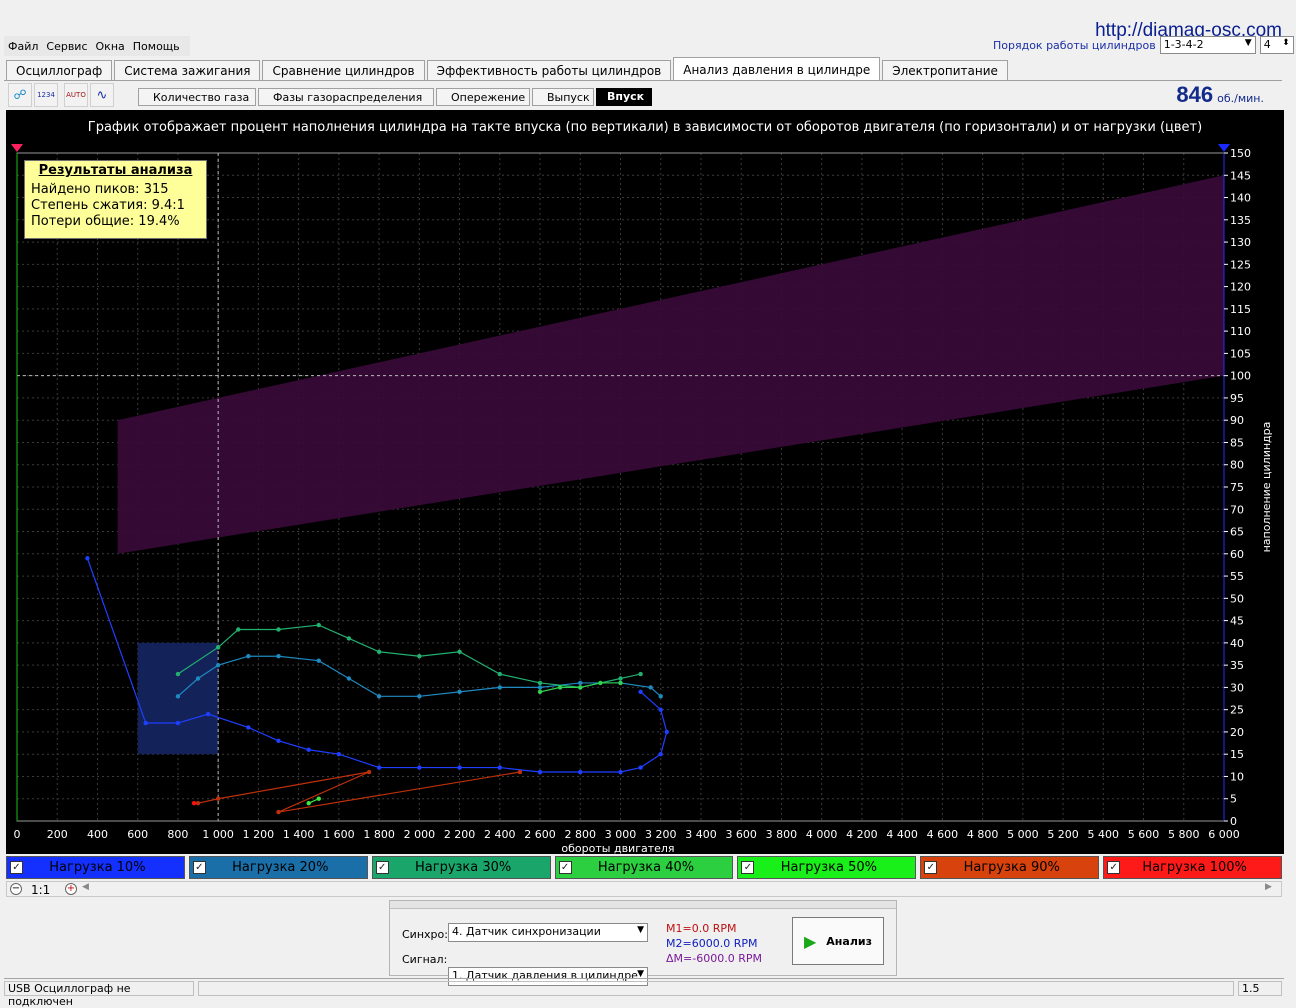 Image resolution: width=1296 pixels, height=1008 pixels. I want to click on legend-item-load: ✓ Нагрузка 30%, so click(461, 867).